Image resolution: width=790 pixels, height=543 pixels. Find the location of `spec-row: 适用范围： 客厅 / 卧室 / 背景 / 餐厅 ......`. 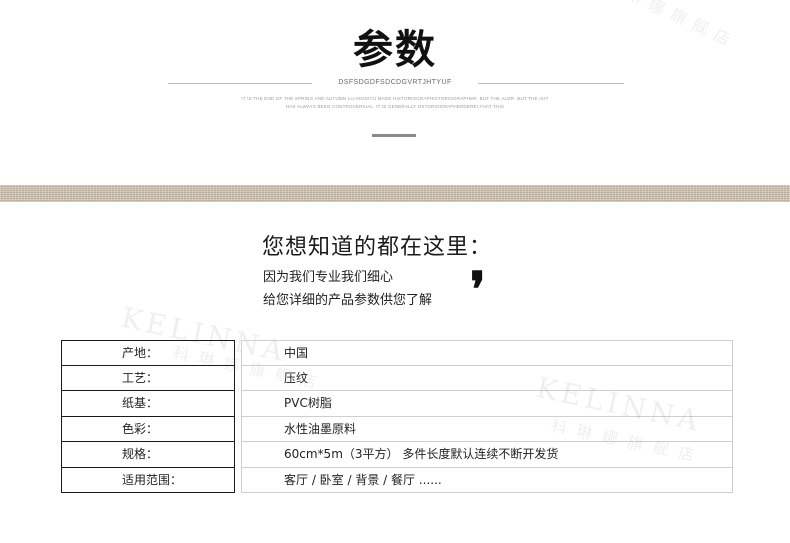

spec-row: 适用范围： 客厅 / 卧室 / 背景 / 餐厅 ...... is located at coordinates (397, 480).